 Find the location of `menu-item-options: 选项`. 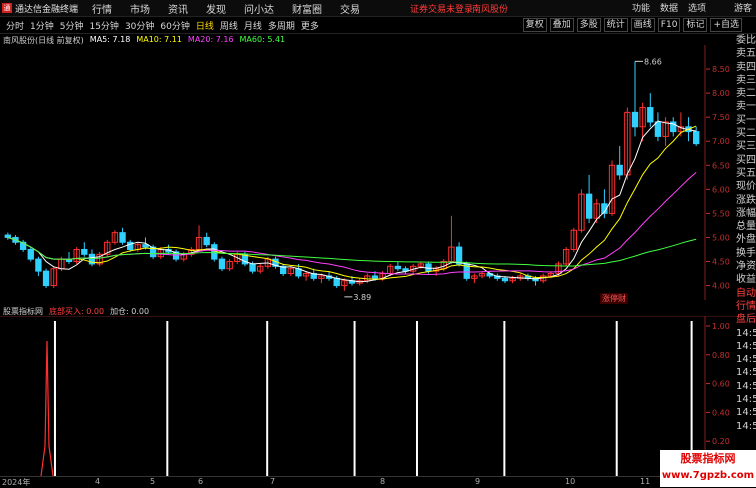

menu-item-options: 选项 is located at coordinates (697, 7).